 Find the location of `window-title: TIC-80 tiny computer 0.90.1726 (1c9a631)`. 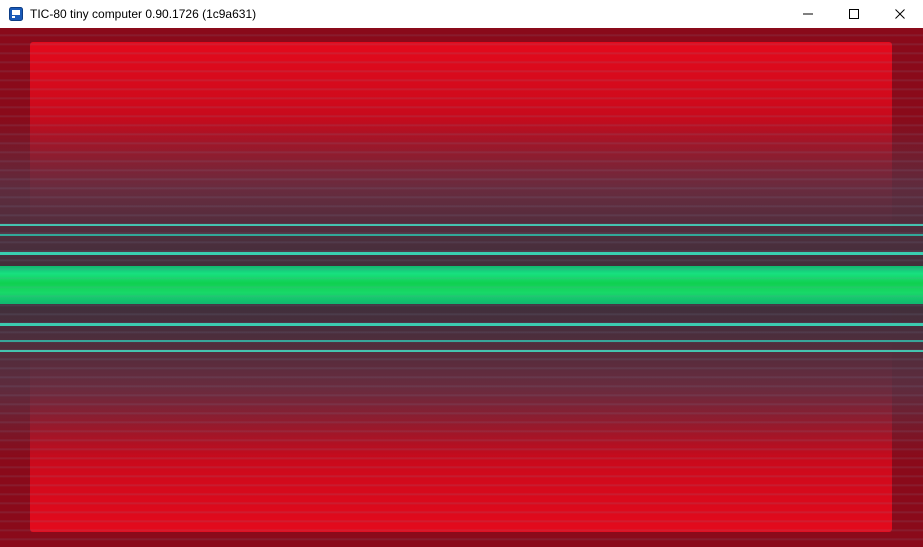

window-title: TIC-80 tiny computer 0.90.1726 (1c9a631) is located at coordinates (143, 14).